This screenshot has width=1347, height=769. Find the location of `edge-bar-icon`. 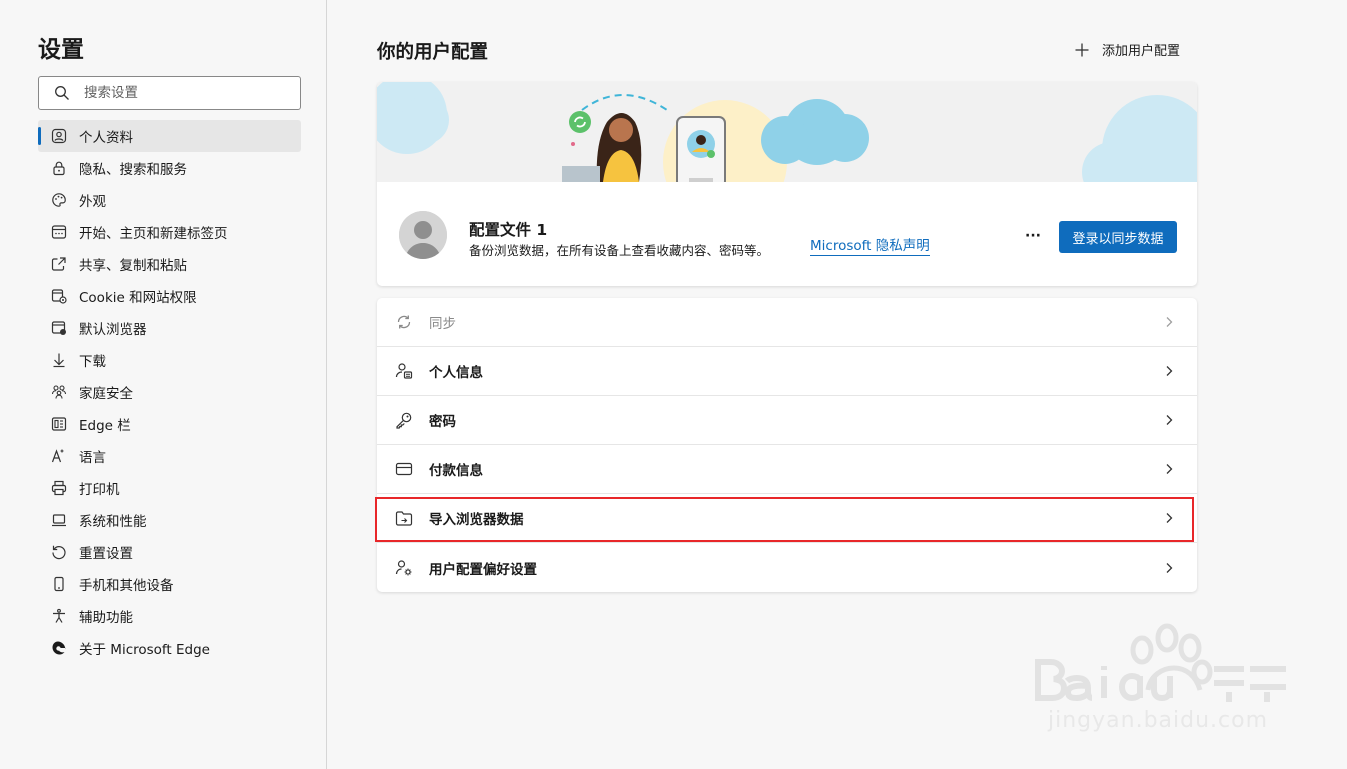

edge-bar-icon is located at coordinates (59, 424).